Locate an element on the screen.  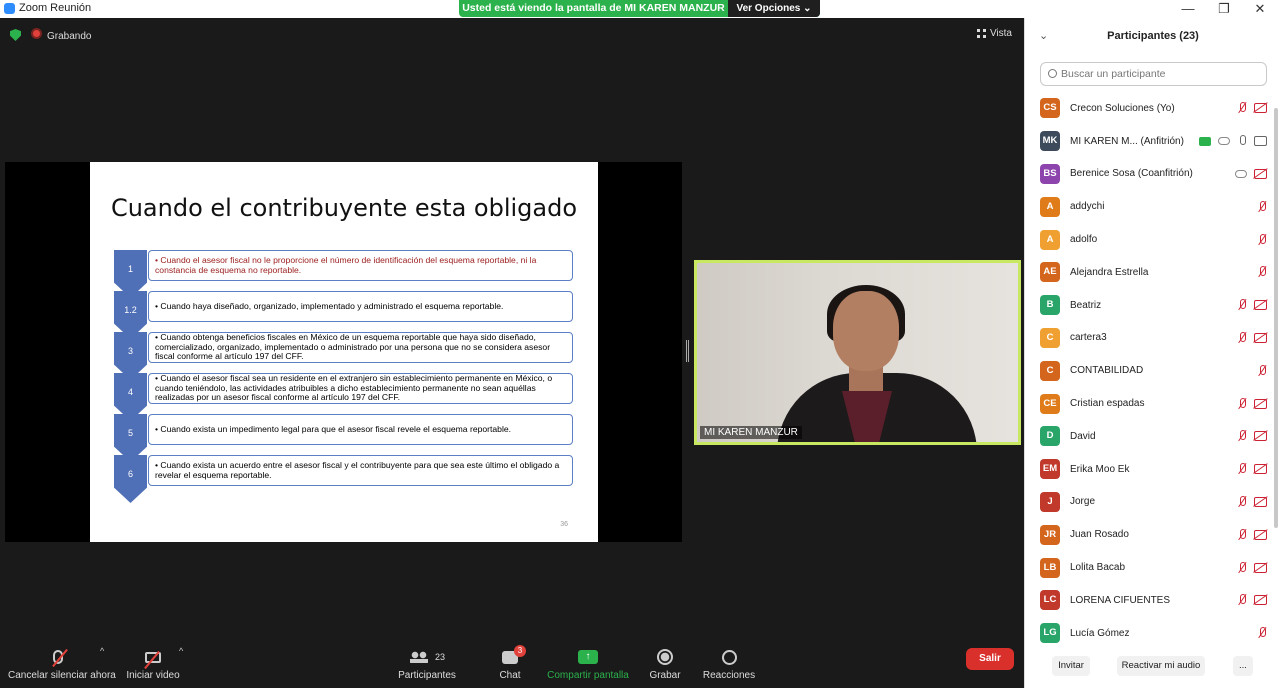
participant-search-input: Buscar un participante is located at coordinates (1153, 74).